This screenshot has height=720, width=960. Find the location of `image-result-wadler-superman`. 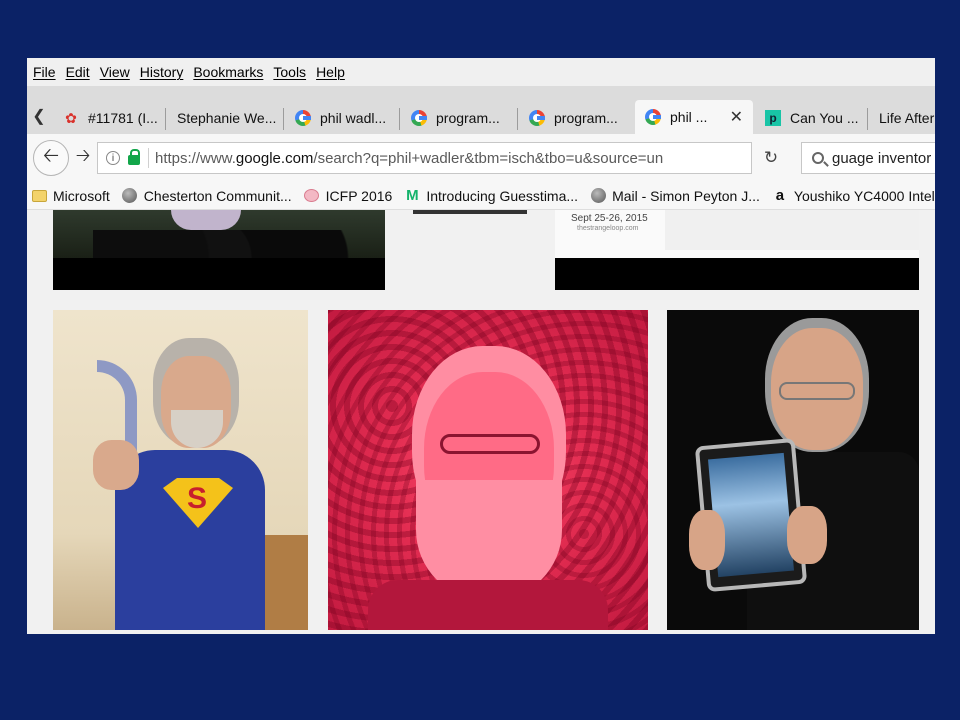

image-result-wadler-superman is located at coordinates (180, 470).